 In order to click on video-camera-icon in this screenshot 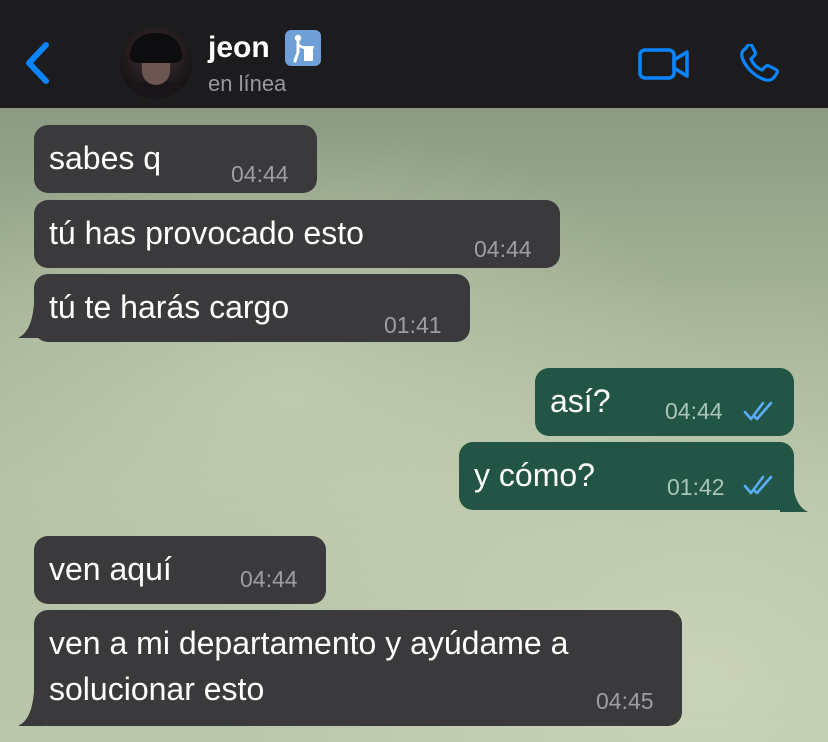, I will do `click(664, 64)`.